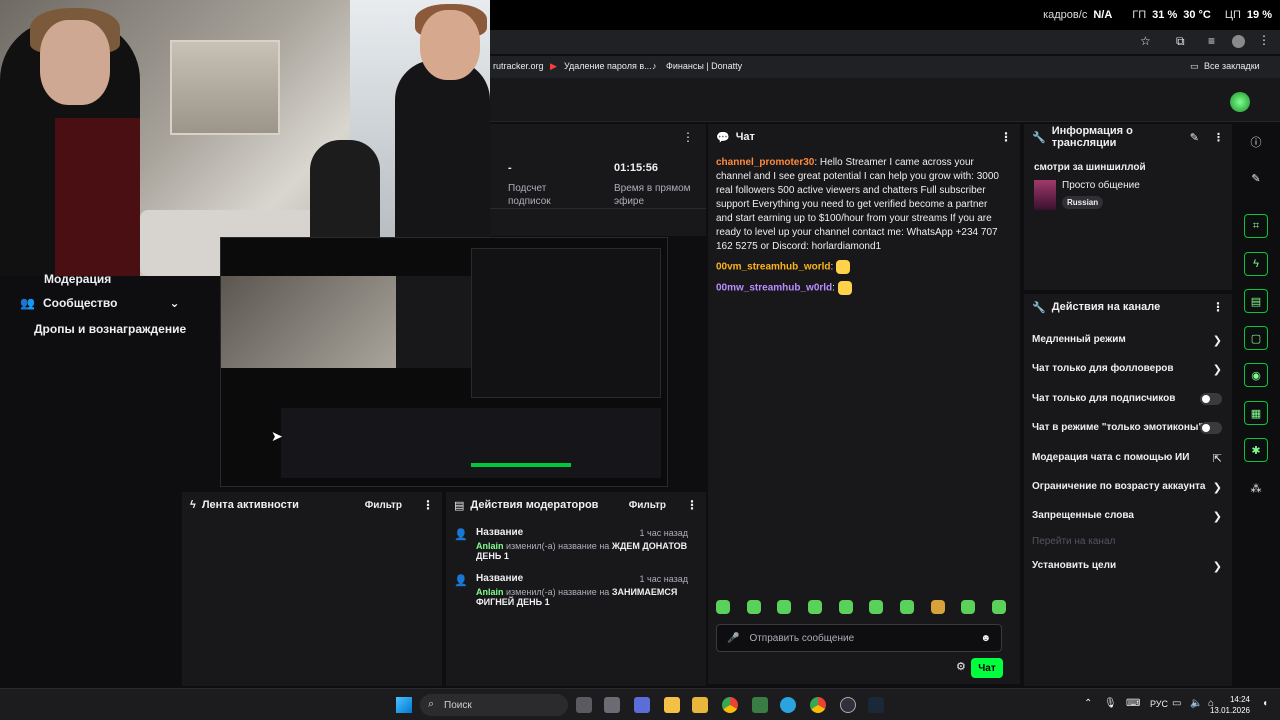 Image resolution: width=1280 pixels, height=720 pixels. I want to click on sidebar-item-drops: Дропы и вознаграждение, so click(110, 329).